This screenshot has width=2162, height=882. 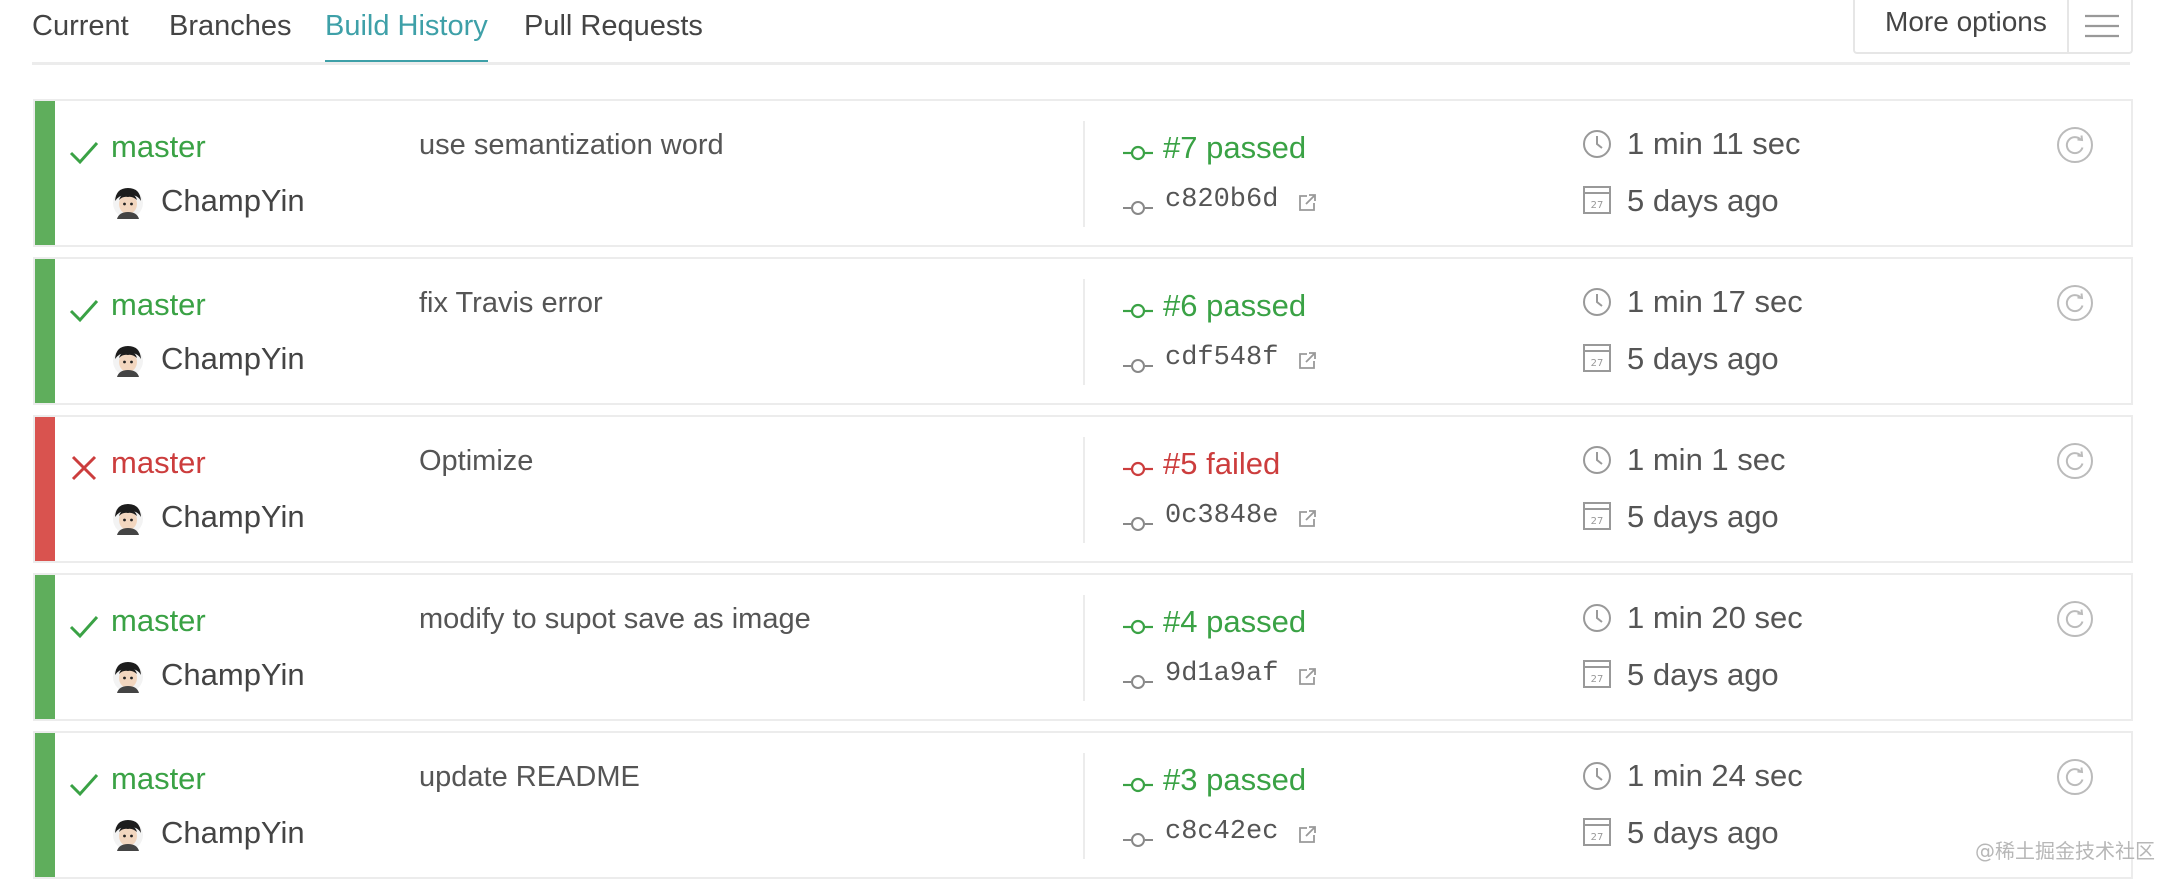 What do you see at coordinates (1714, 143) in the screenshot?
I see `build-duration: 1 min 11 sec` at bounding box center [1714, 143].